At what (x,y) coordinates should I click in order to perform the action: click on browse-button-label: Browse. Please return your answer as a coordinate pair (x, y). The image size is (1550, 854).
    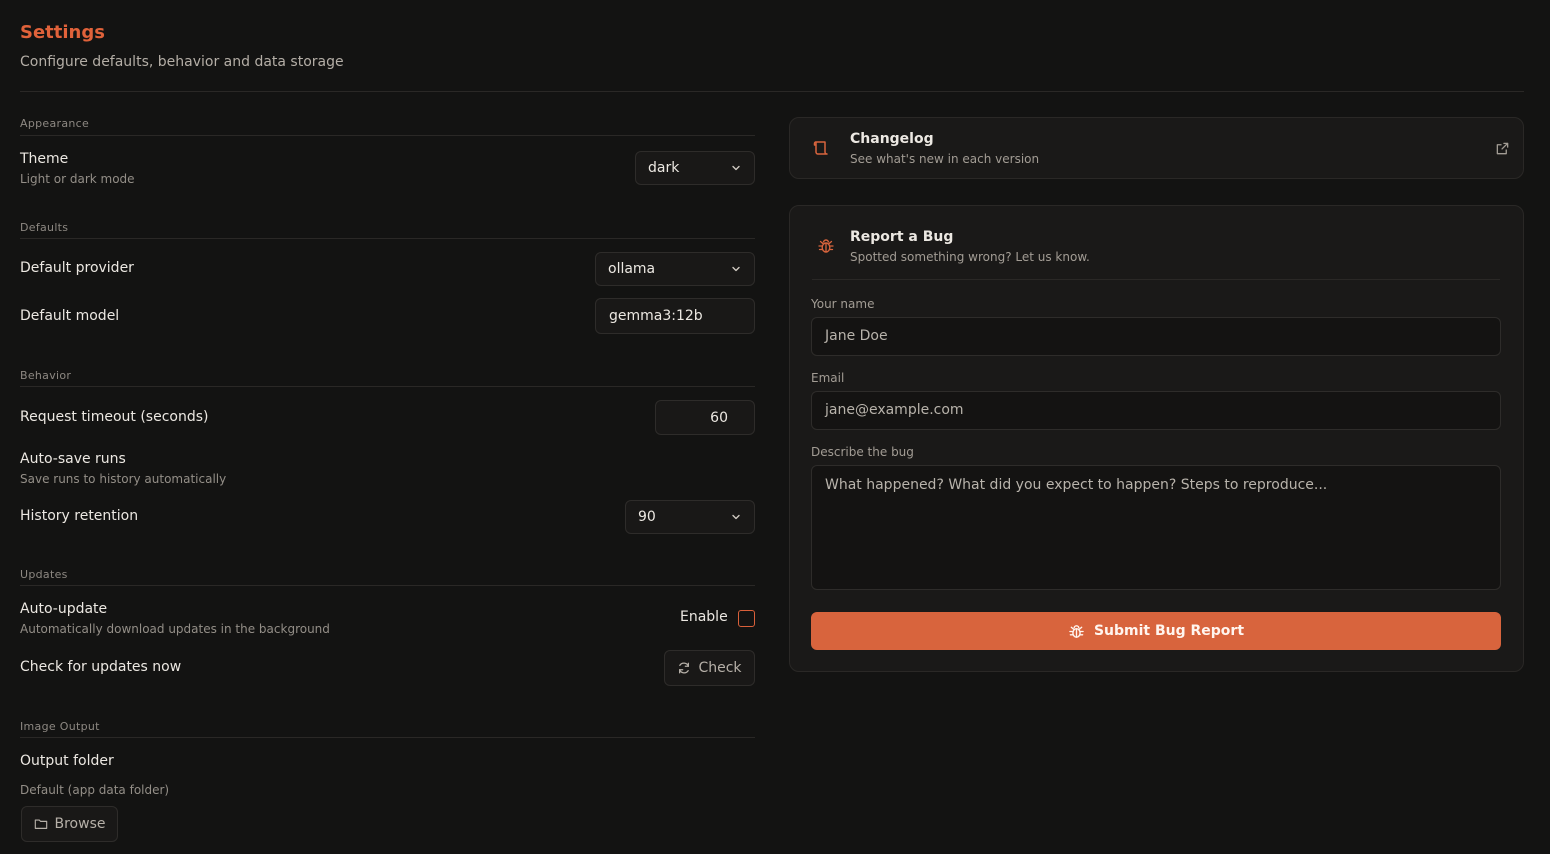
    Looking at the image, I should click on (80, 824).